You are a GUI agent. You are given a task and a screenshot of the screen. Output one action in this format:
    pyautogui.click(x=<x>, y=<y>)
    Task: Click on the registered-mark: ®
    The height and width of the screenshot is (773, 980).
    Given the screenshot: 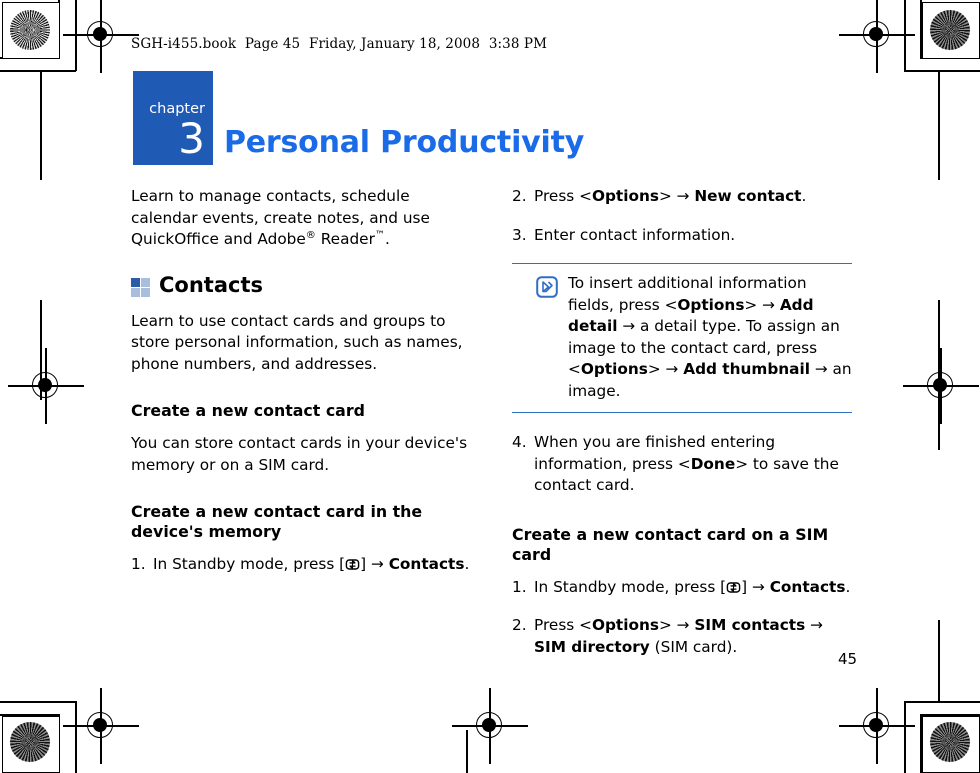 What is the action you would take?
    pyautogui.click(x=310, y=235)
    